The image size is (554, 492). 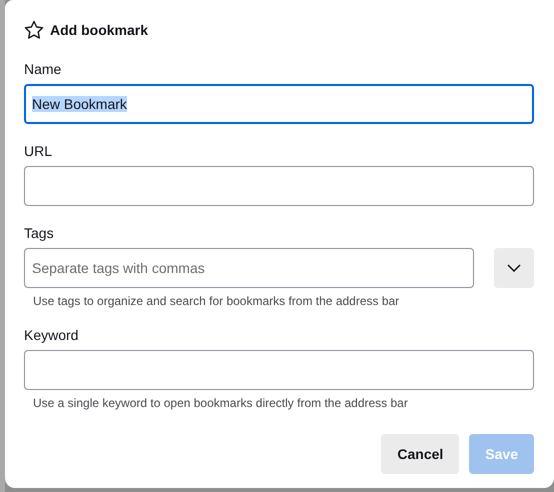 What do you see at coordinates (51, 335) in the screenshot?
I see `field-label: Keyword` at bounding box center [51, 335].